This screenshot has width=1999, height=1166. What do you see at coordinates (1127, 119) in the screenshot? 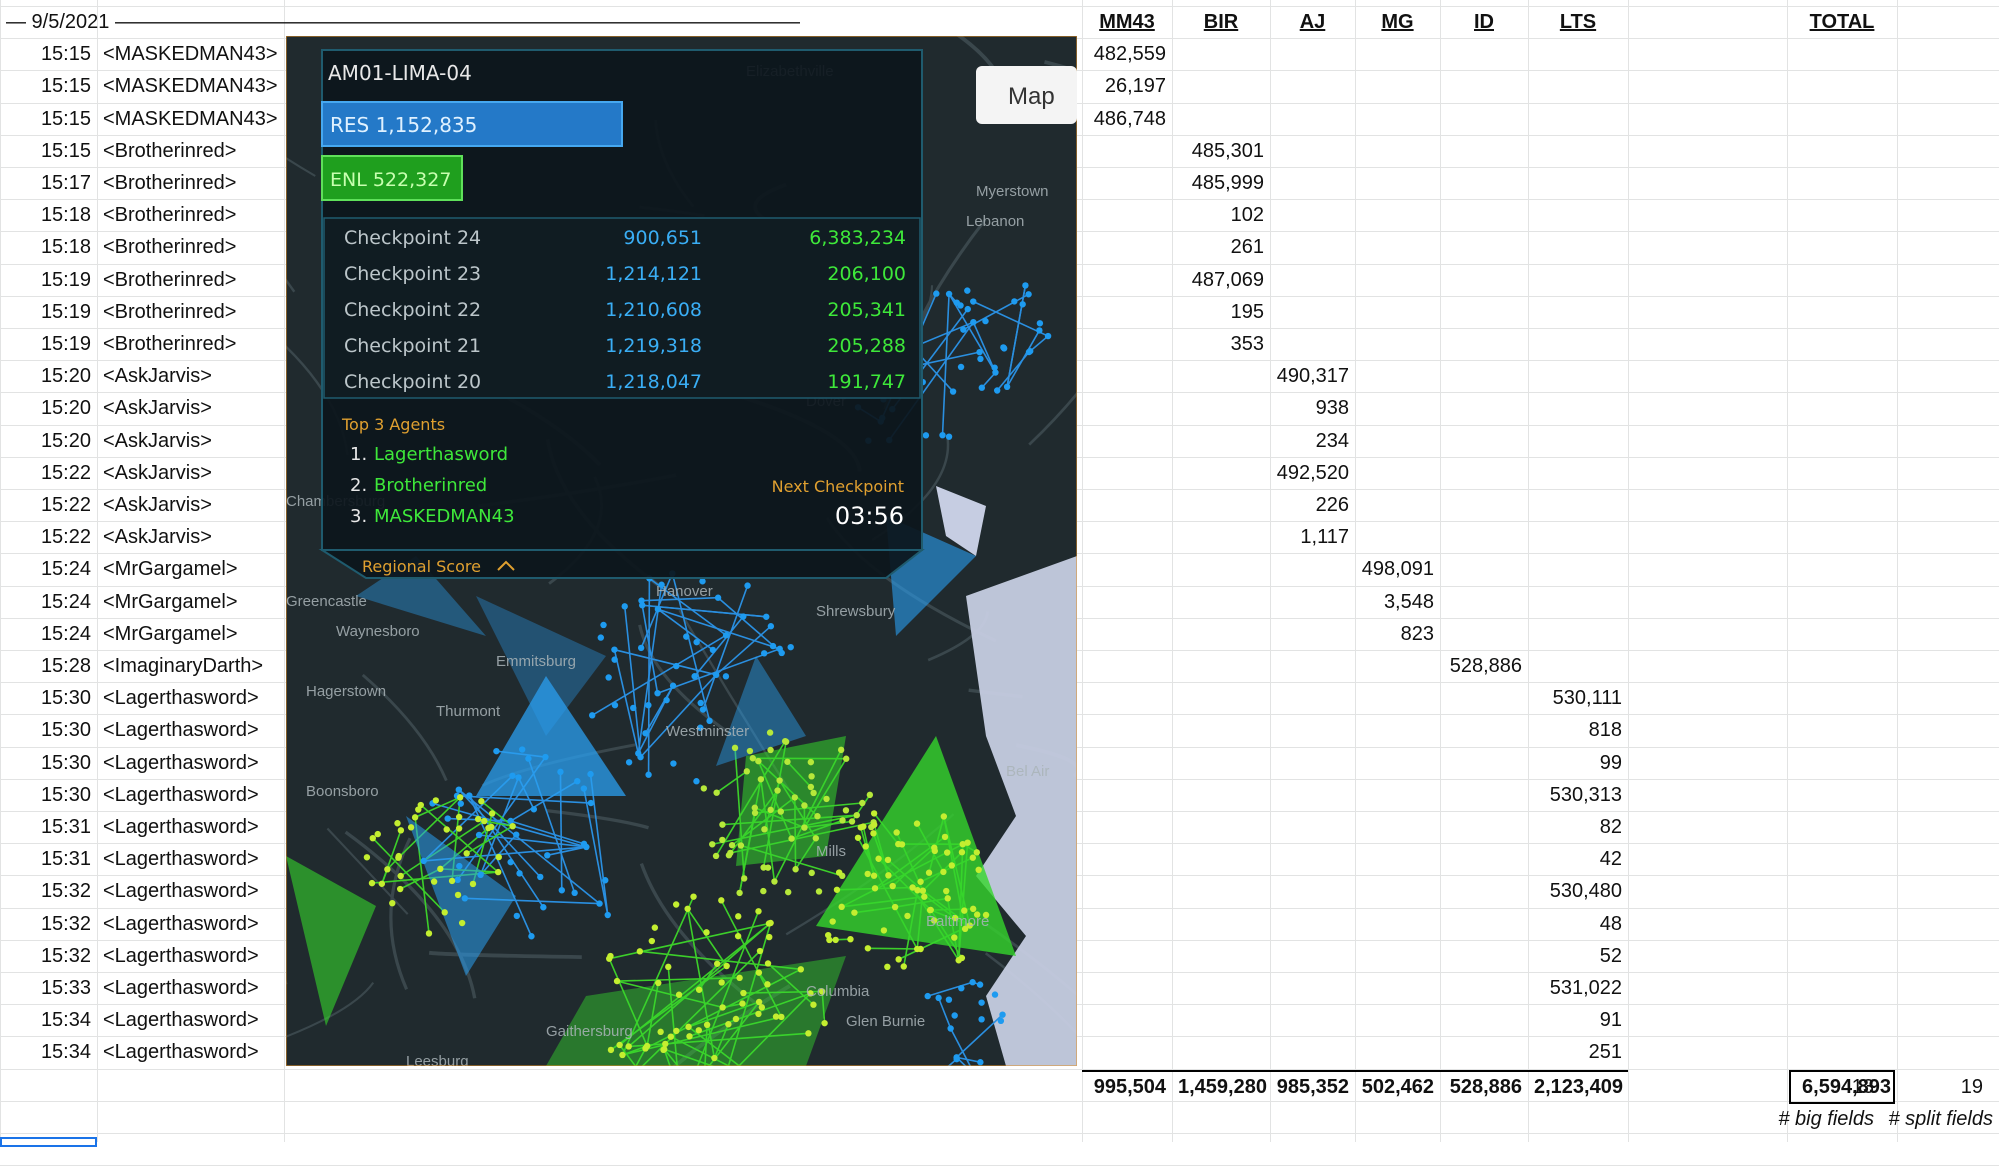
I see `value-cell: 486,748` at bounding box center [1127, 119].